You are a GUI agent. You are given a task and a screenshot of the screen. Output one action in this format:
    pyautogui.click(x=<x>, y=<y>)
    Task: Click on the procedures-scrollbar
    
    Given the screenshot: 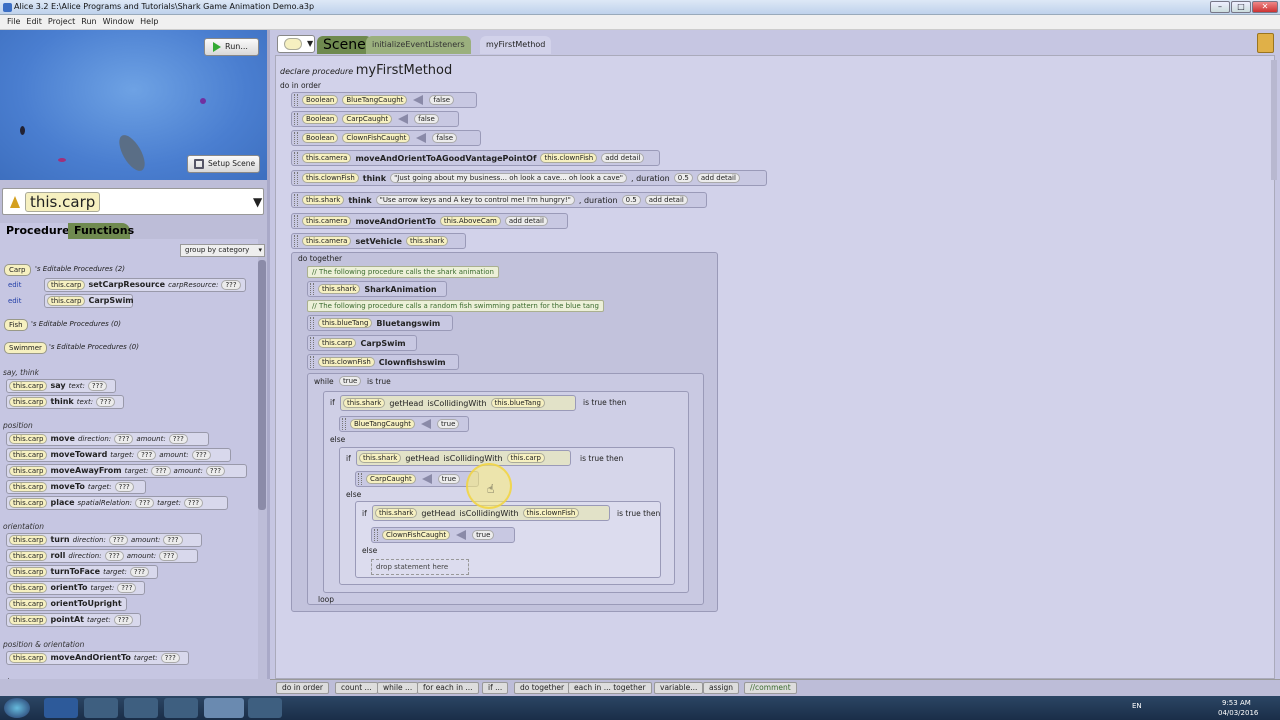 What is the action you would take?
    pyautogui.click(x=262, y=385)
    